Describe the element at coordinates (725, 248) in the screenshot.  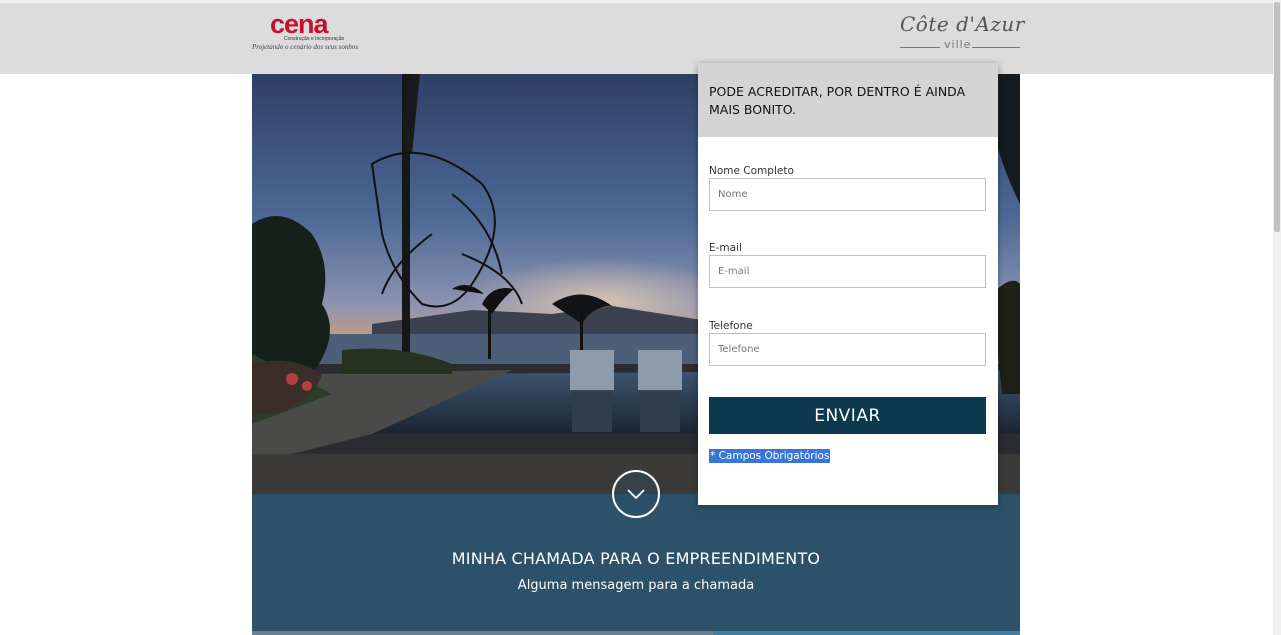
I see `email-label: E-mail` at that location.